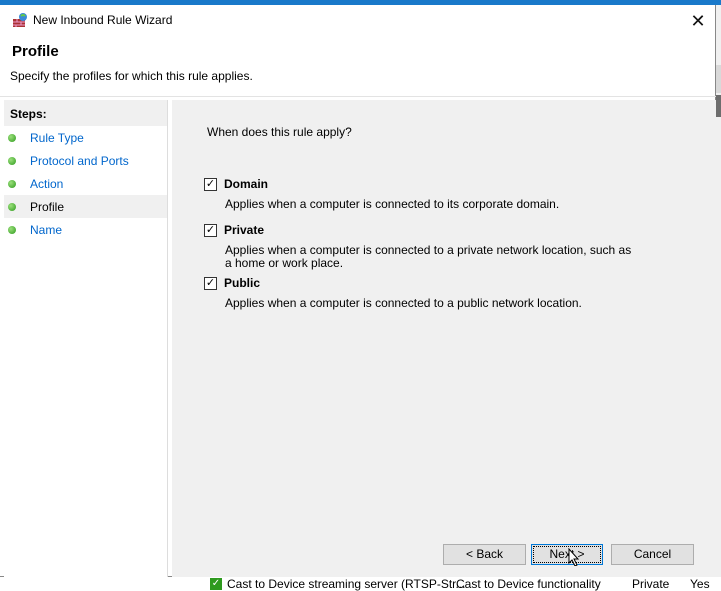  What do you see at coordinates (85, 113) in the screenshot?
I see `steps-heading: Steps:` at bounding box center [85, 113].